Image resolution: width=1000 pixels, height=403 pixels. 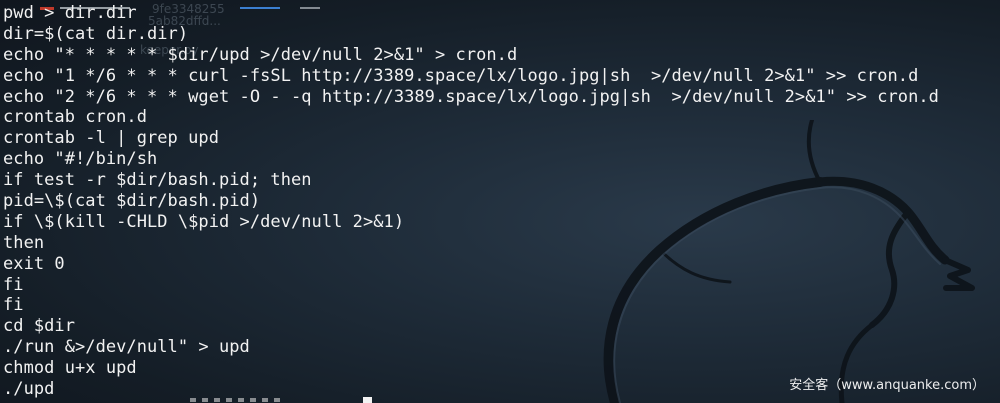 What do you see at coordinates (75, 117) in the screenshot?
I see `terminal-line: crontab cron.d` at bounding box center [75, 117].